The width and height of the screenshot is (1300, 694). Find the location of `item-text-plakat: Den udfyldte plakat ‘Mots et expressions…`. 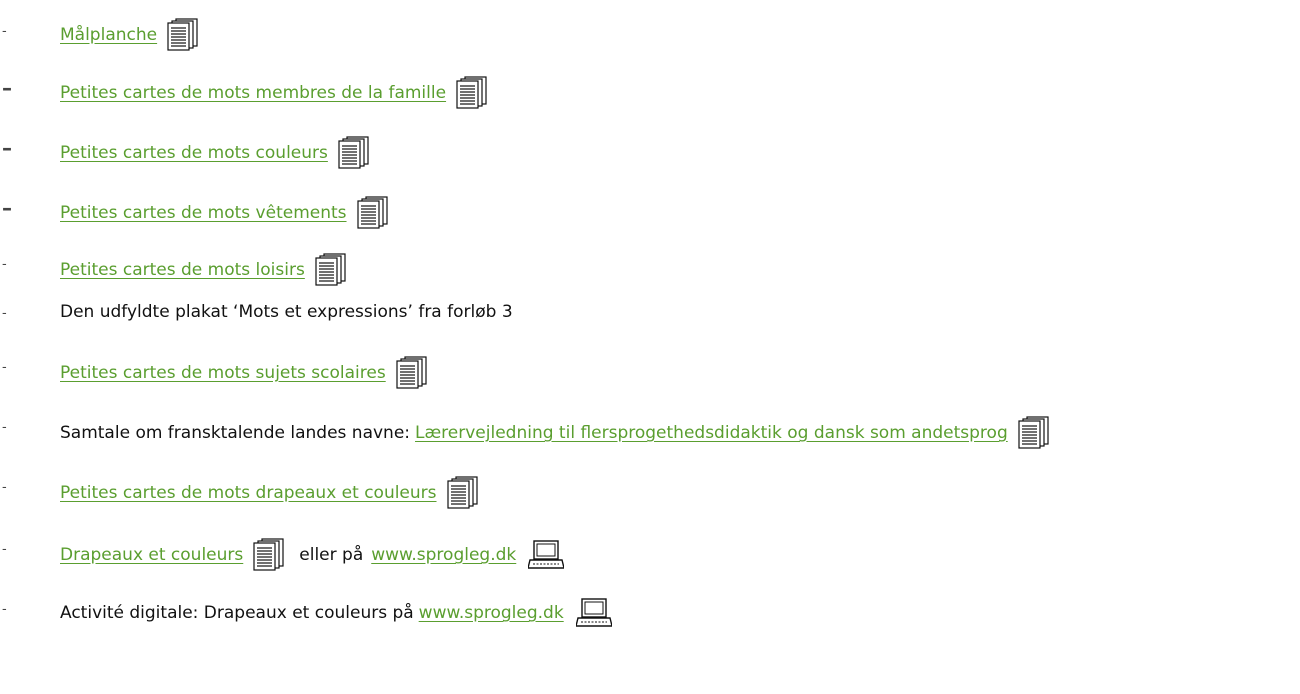

item-text-plakat: Den udfyldte plakat ‘Mots et expressions… is located at coordinates (286, 312).